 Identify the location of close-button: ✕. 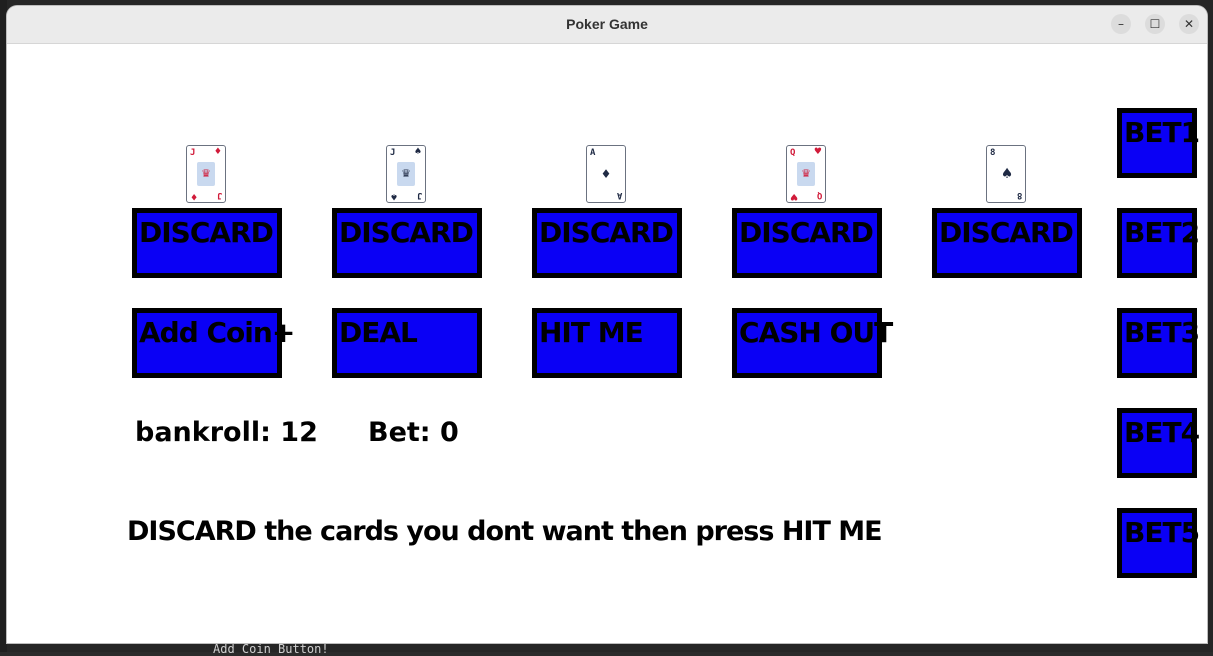
(1189, 24).